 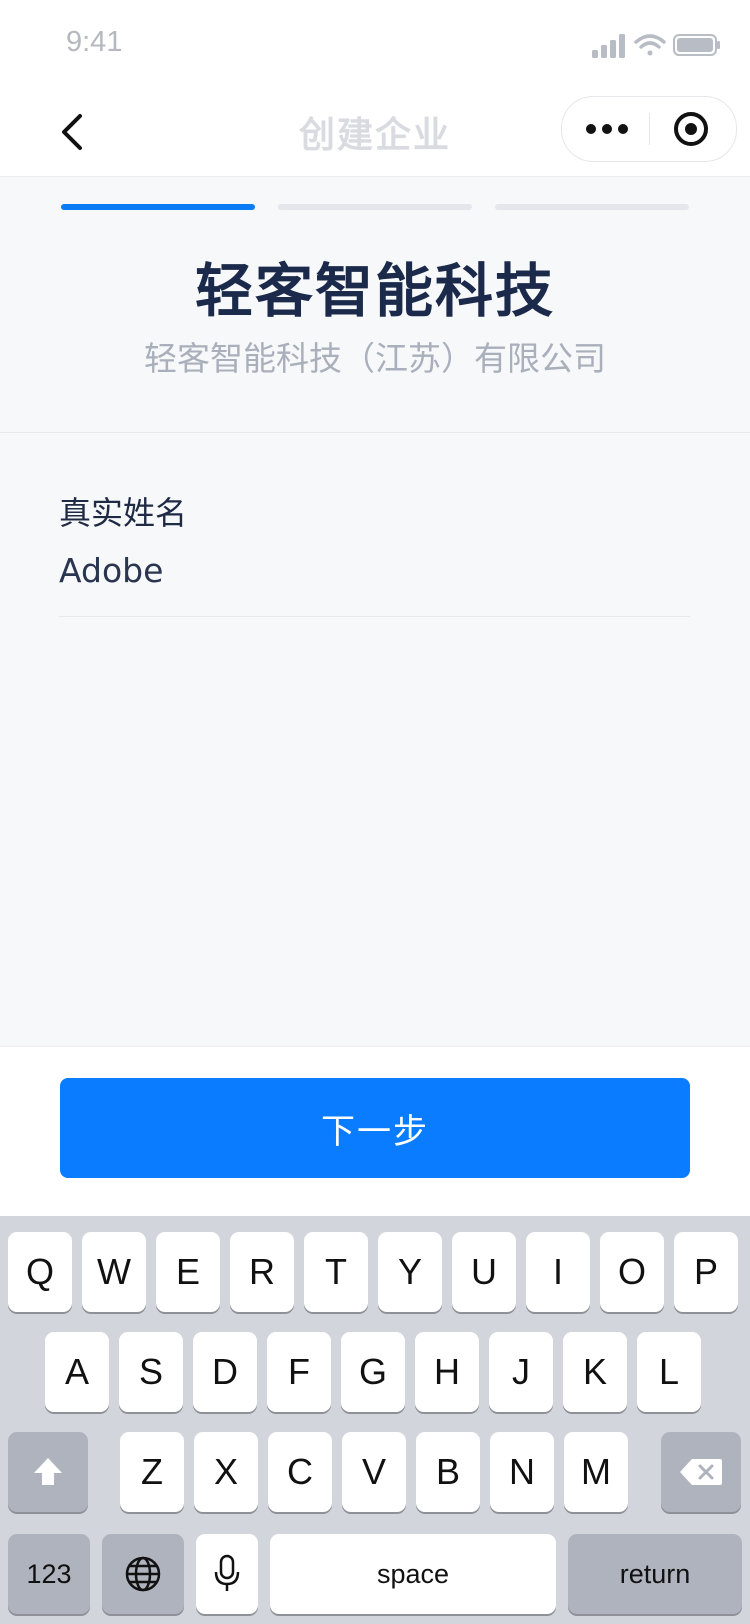 What do you see at coordinates (632, 1272) in the screenshot?
I see `key-o: O` at bounding box center [632, 1272].